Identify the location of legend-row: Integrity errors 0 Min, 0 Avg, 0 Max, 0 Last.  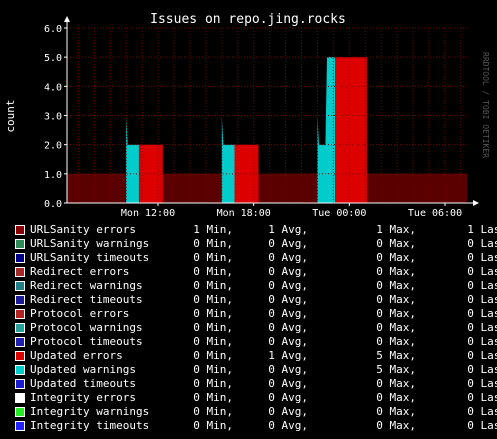
(256, 398).